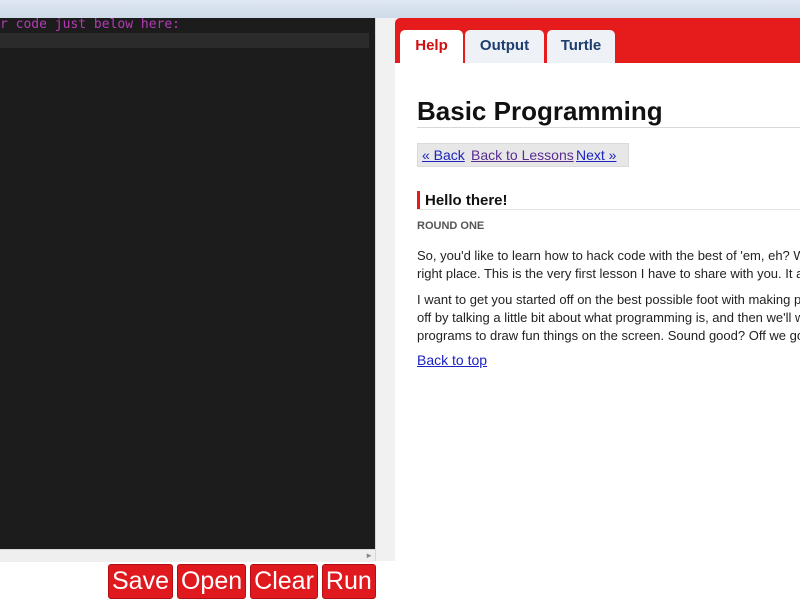 The height and width of the screenshot is (600, 800). Describe the element at coordinates (443, 155) in the screenshot. I see `back-link: « Back` at that location.